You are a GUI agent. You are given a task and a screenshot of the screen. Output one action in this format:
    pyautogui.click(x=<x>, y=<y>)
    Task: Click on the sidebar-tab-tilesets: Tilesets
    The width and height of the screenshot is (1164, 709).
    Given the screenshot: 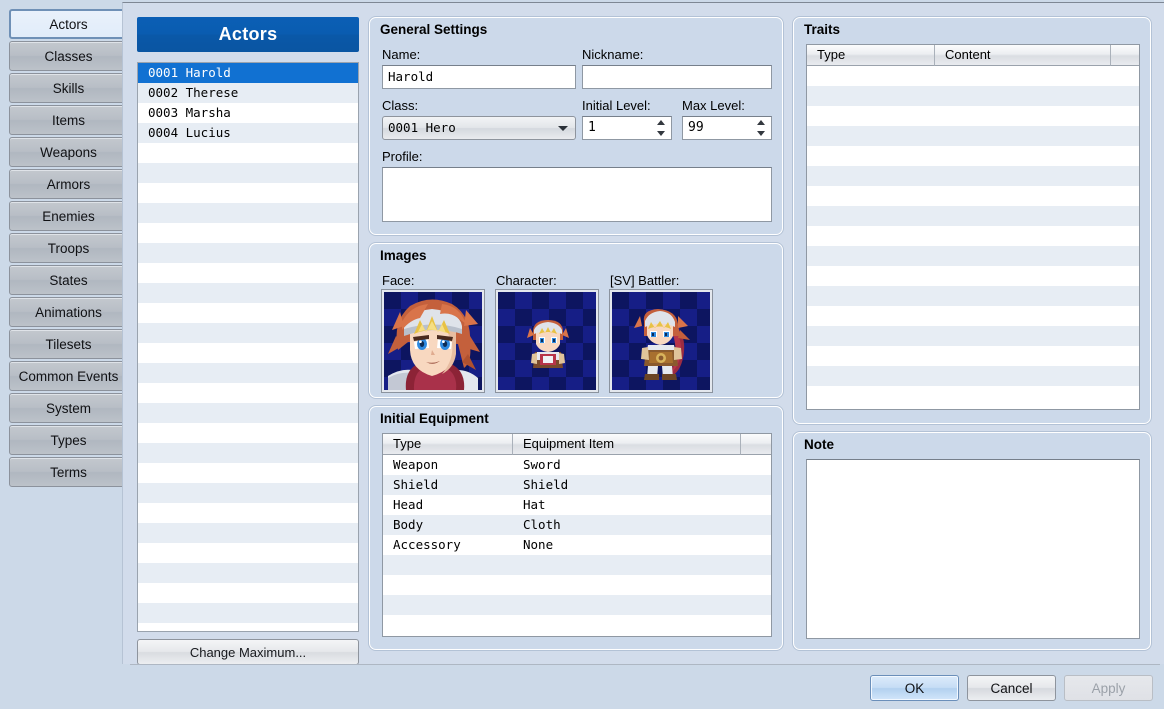 What is the action you would take?
    pyautogui.click(x=68, y=344)
    